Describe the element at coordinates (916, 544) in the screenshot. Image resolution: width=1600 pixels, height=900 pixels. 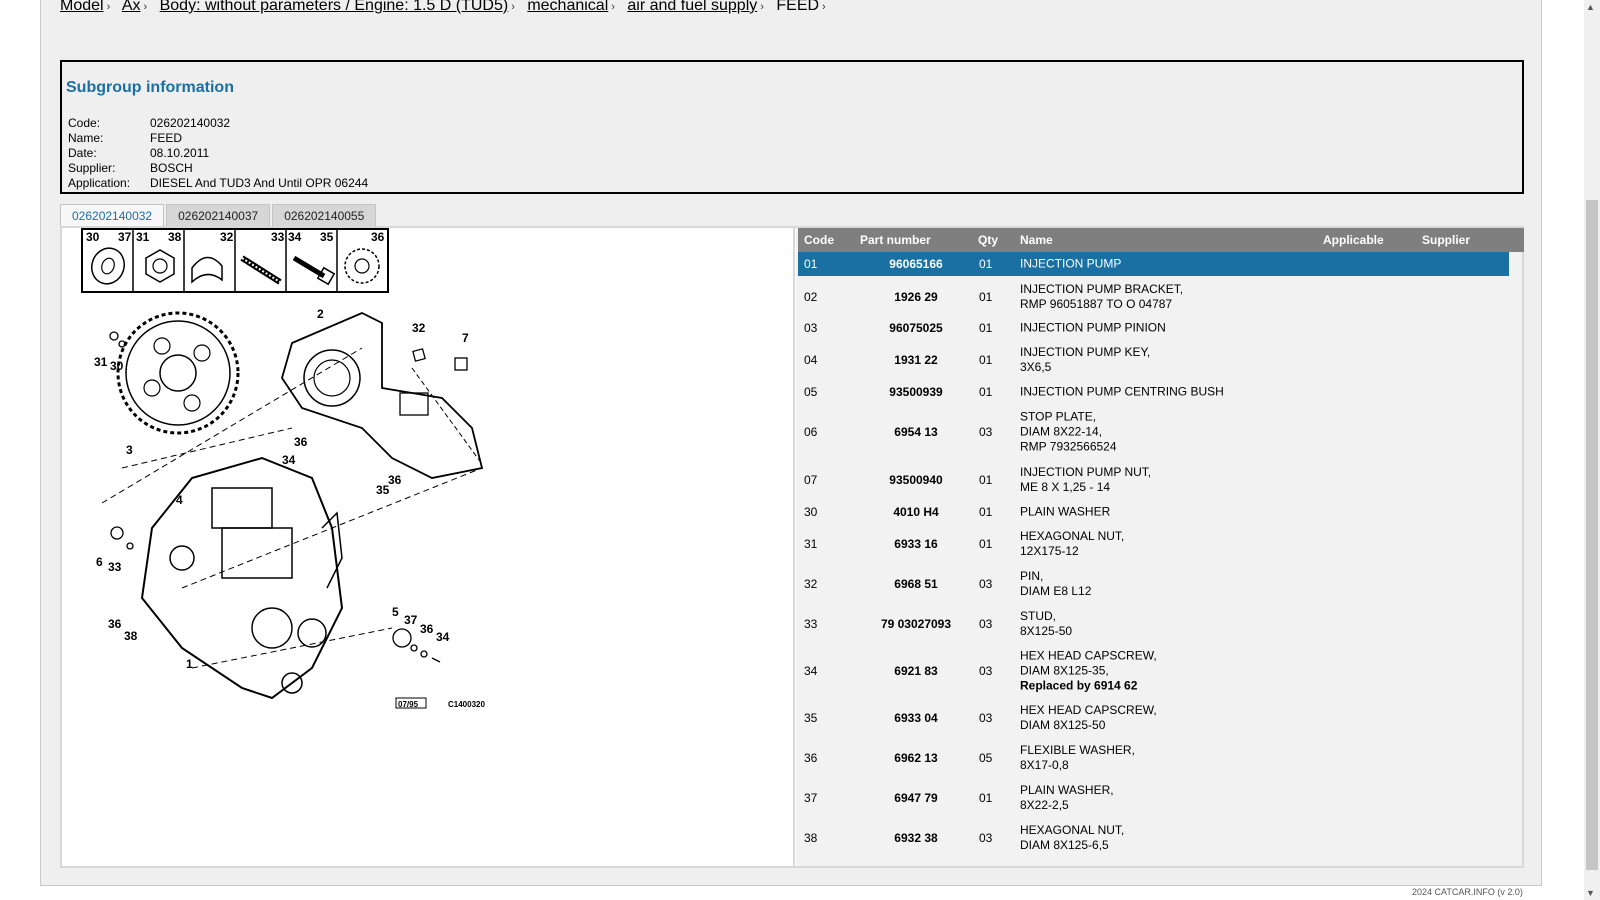
I see `part-number: 6933 16` at that location.